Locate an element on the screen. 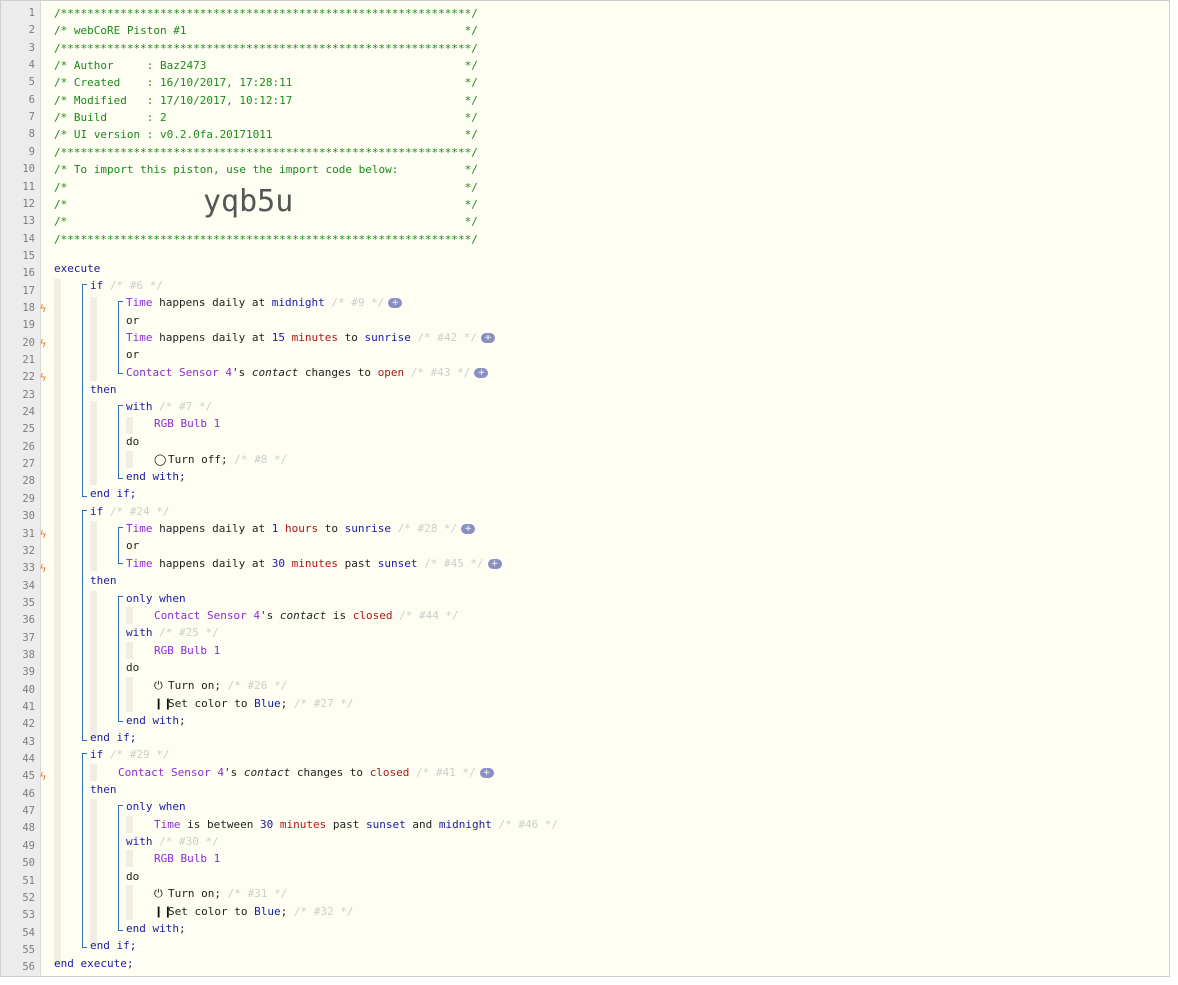 The image size is (1178, 985). header-comment-line: /* Modified : 17/10/2017, 10:12:17 */ is located at coordinates (266, 100).